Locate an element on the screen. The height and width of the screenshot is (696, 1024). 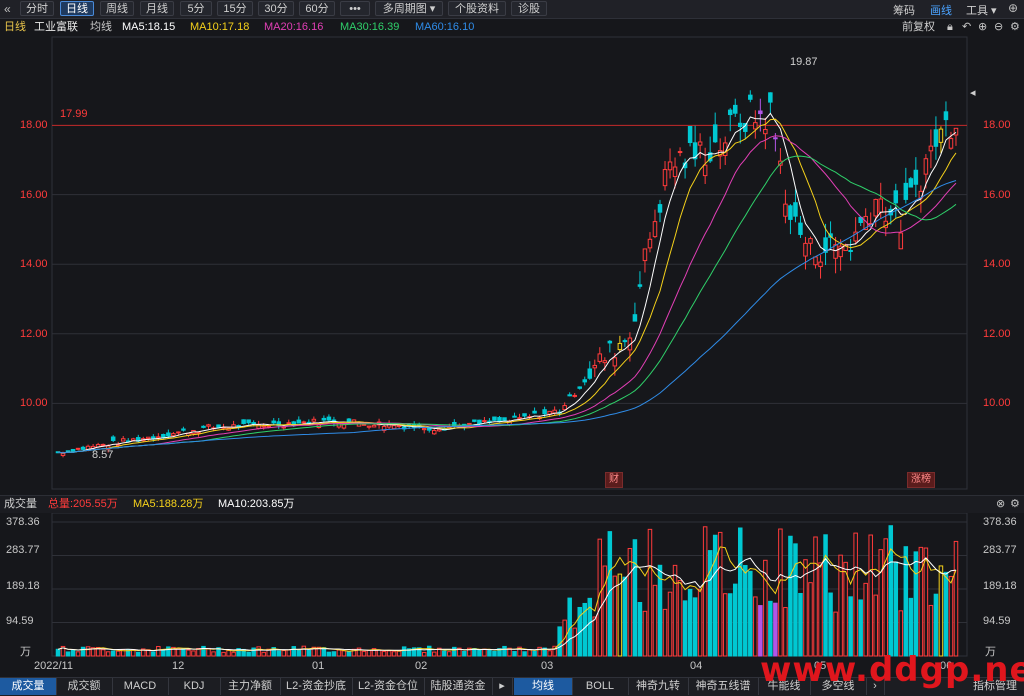
tab-volume: 成交量 is located at coordinates (28, 686).